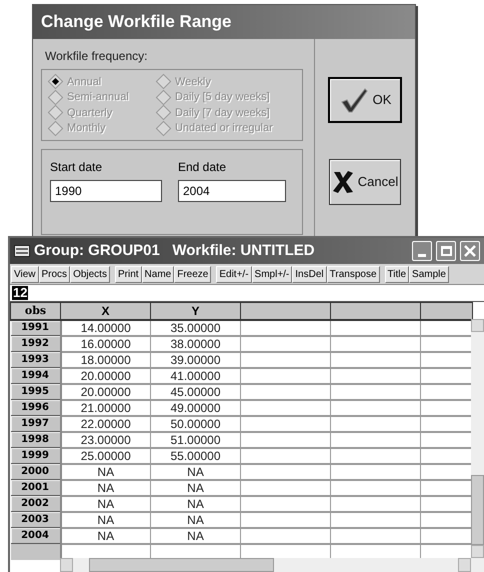 Image resolution: width=484 pixels, height=572 pixels. What do you see at coordinates (193, 274) in the screenshot?
I see `toolbar-button: Freeze` at bounding box center [193, 274].